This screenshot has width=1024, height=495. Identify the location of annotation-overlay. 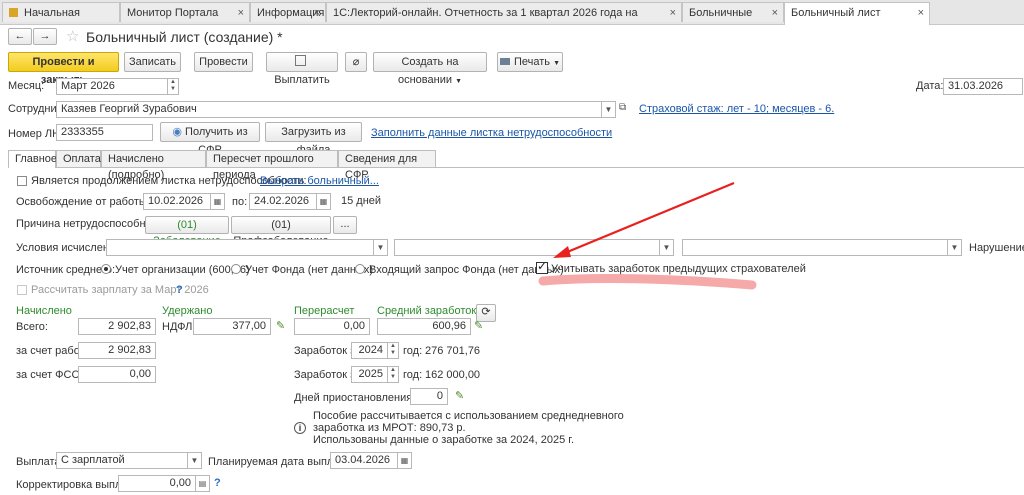
(647, 235).